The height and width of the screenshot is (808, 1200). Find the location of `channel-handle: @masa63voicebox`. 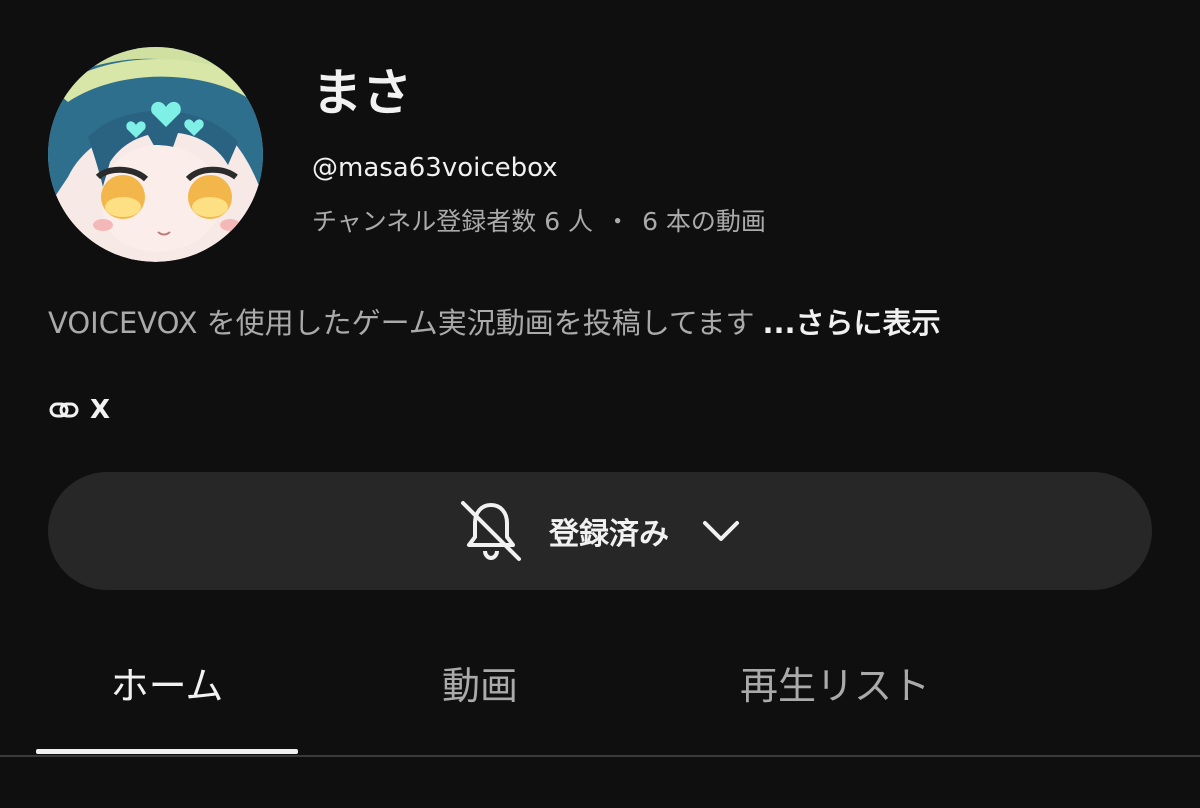

channel-handle: @masa63voicebox is located at coordinates (435, 168).